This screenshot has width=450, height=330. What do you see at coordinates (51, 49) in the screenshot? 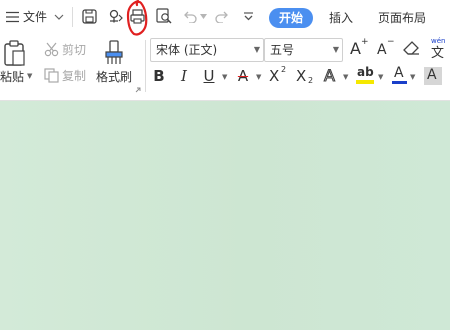
I see `scissors-icon` at bounding box center [51, 49].